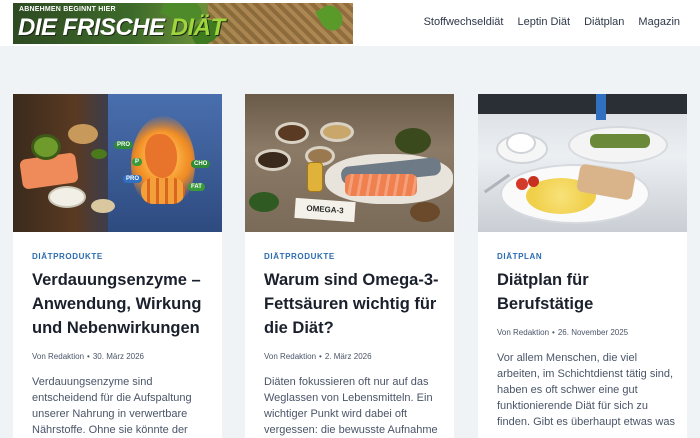  I want to click on nav-item-stoffwechseldiaet: Stoffwechseldiät, so click(464, 22).